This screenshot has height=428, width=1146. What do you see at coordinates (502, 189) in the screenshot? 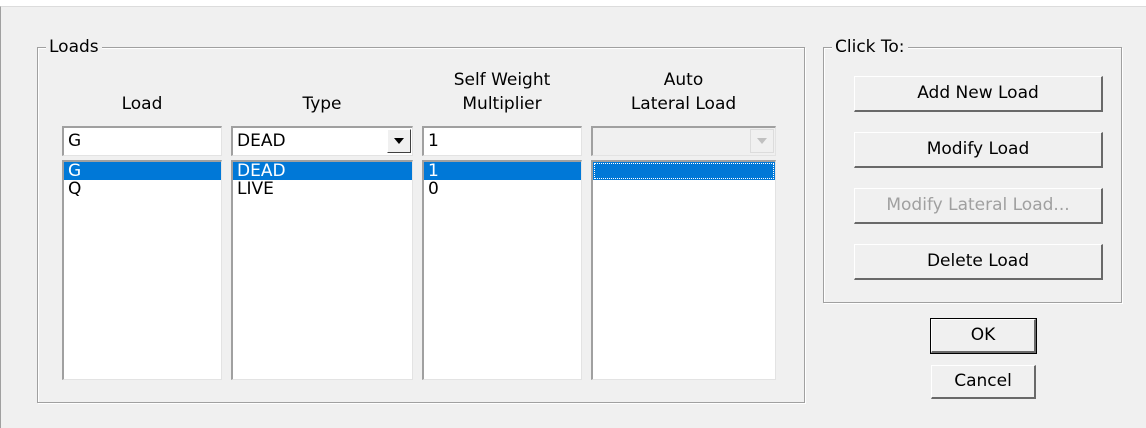
I see `list-item: 0` at bounding box center [502, 189].